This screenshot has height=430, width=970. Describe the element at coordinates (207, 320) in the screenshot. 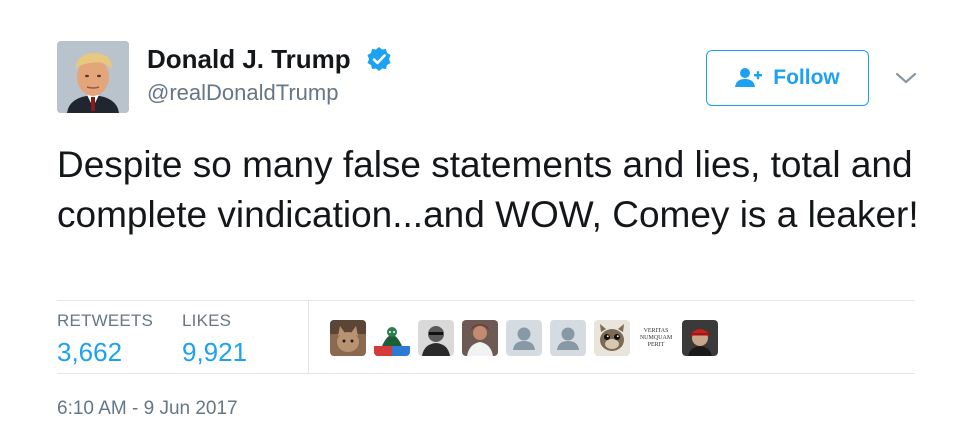

I see `likes-label: LIKES` at that location.